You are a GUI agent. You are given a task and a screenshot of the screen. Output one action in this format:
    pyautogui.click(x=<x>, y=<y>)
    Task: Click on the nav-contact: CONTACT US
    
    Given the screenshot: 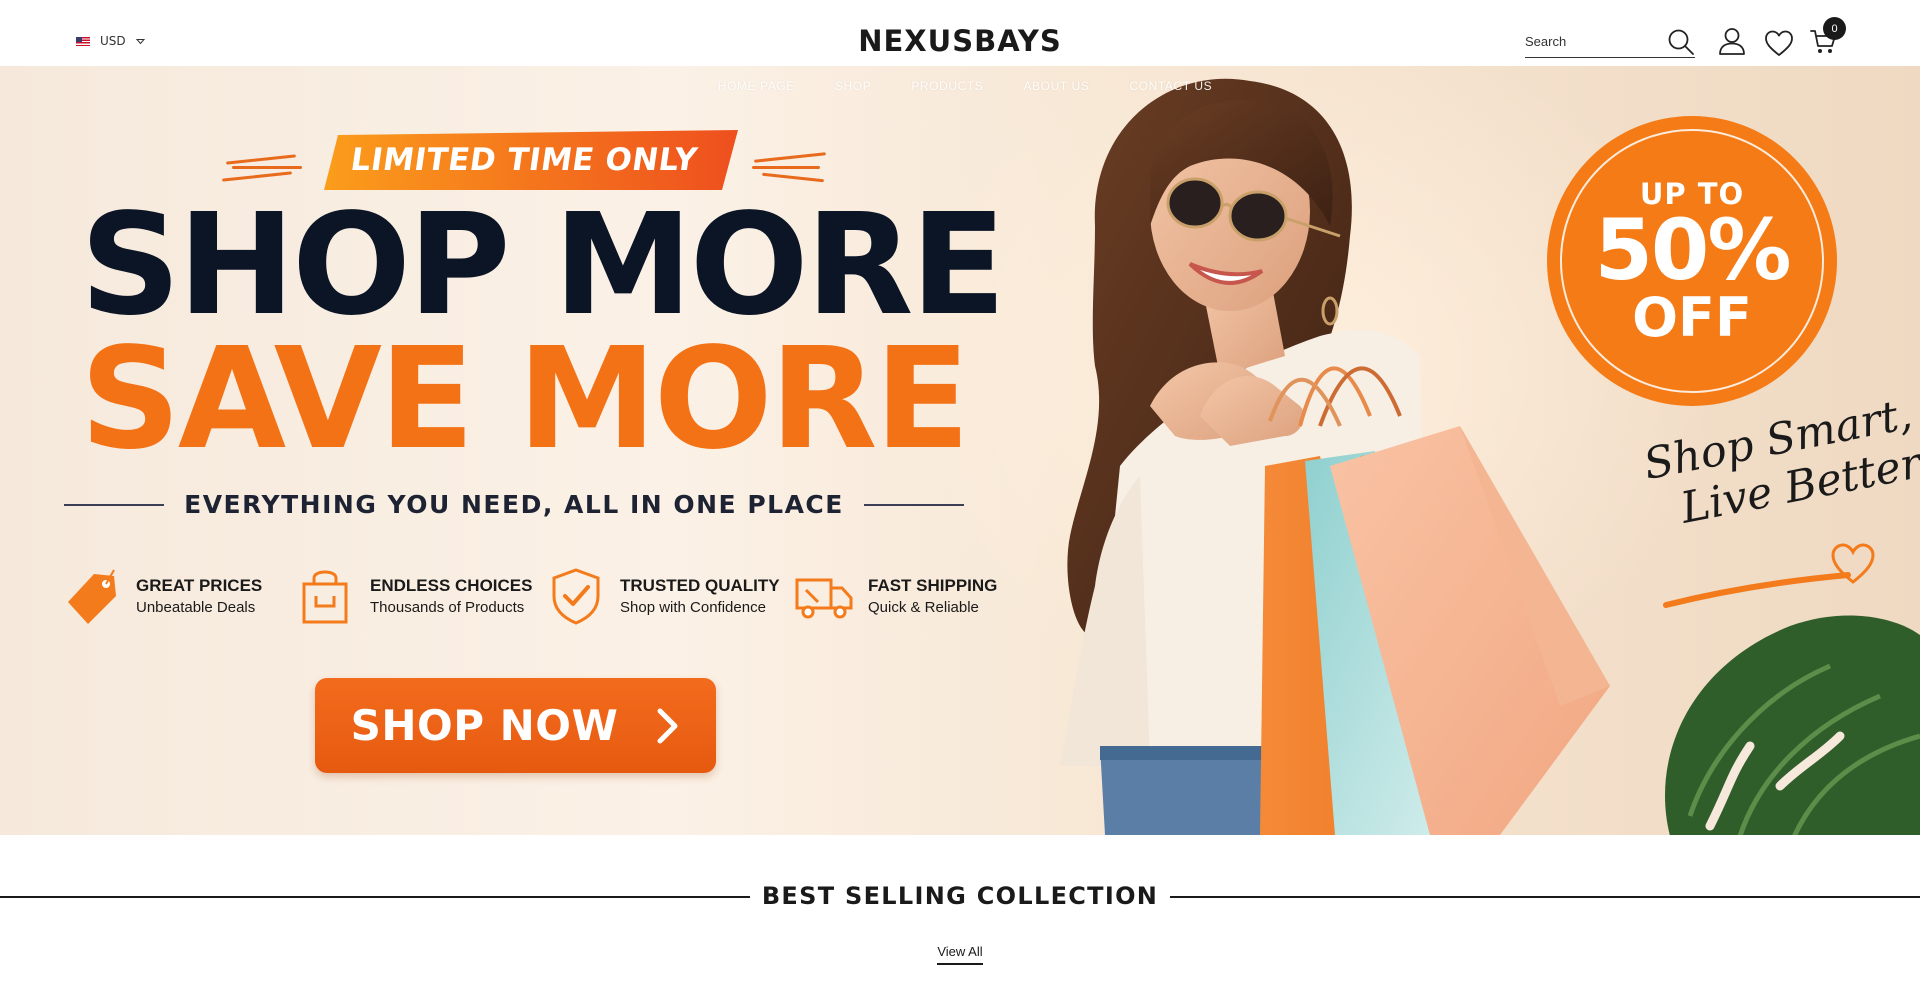 What is the action you would take?
    pyautogui.click(x=1170, y=86)
    